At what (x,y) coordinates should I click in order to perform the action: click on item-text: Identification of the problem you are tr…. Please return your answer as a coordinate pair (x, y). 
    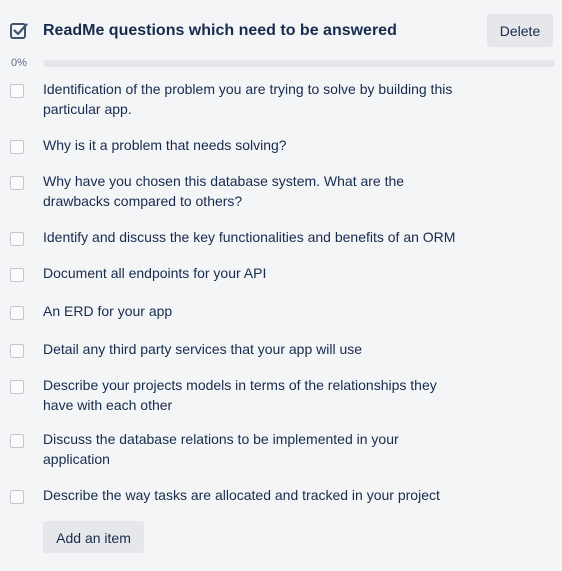
    Looking at the image, I should click on (255, 99).